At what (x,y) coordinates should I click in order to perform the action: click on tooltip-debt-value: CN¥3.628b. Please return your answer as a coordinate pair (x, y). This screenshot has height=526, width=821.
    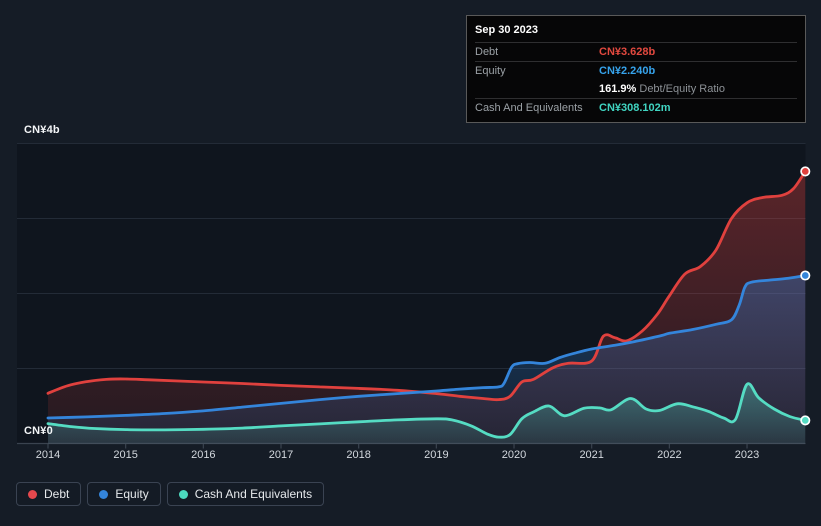
    Looking at the image, I should click on (627, 52).